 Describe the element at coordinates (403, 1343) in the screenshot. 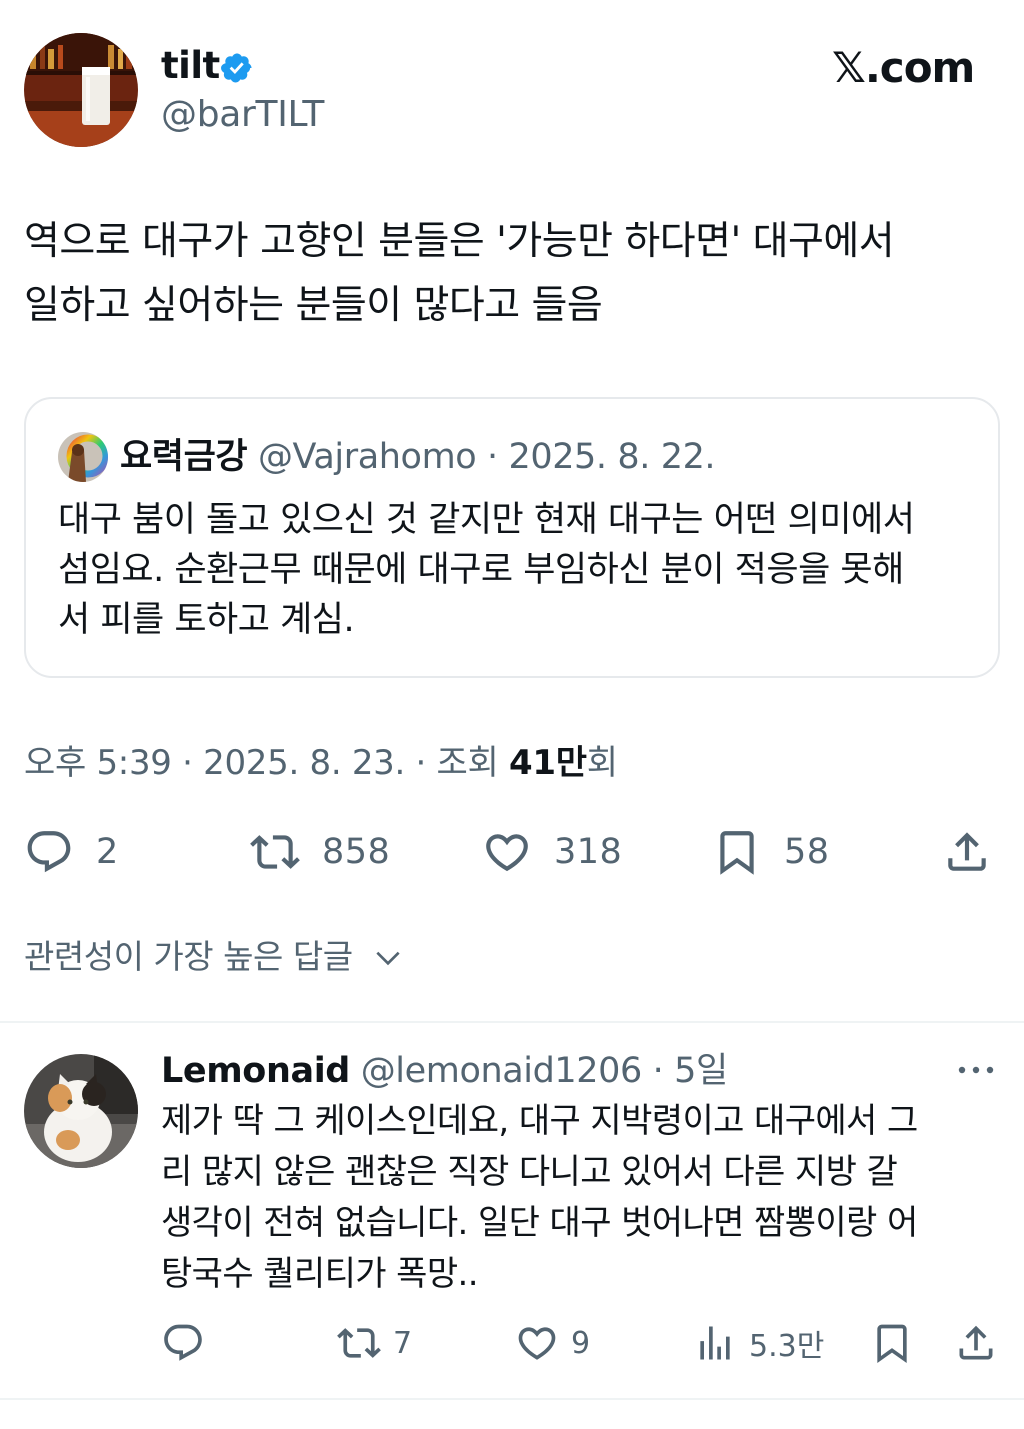

I see `reply-repost-count: 7` at that location.